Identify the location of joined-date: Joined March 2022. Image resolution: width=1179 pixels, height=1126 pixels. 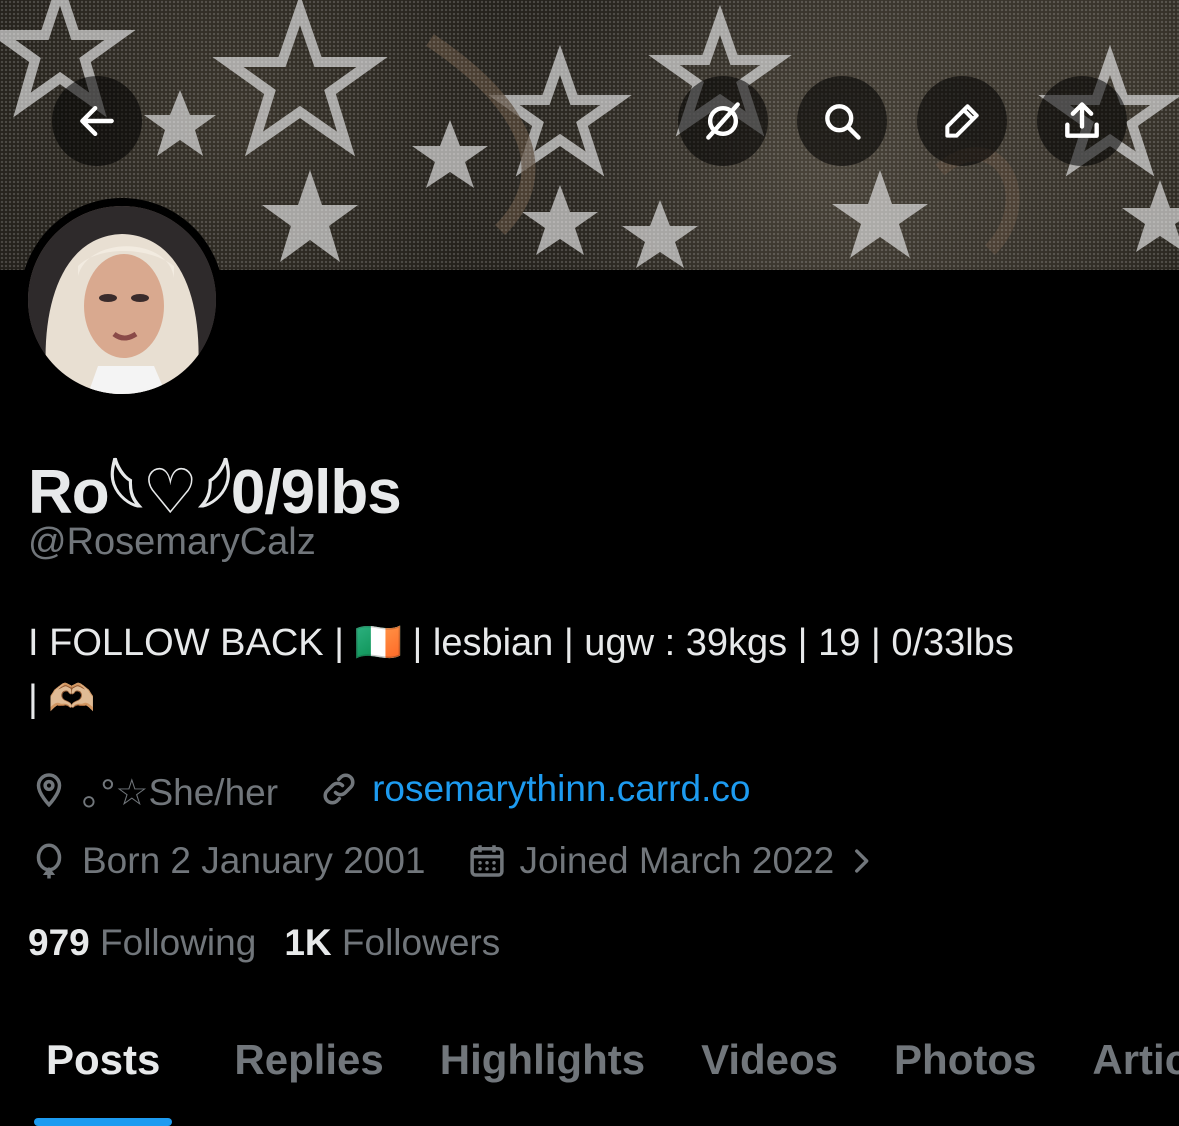
(672, 861).